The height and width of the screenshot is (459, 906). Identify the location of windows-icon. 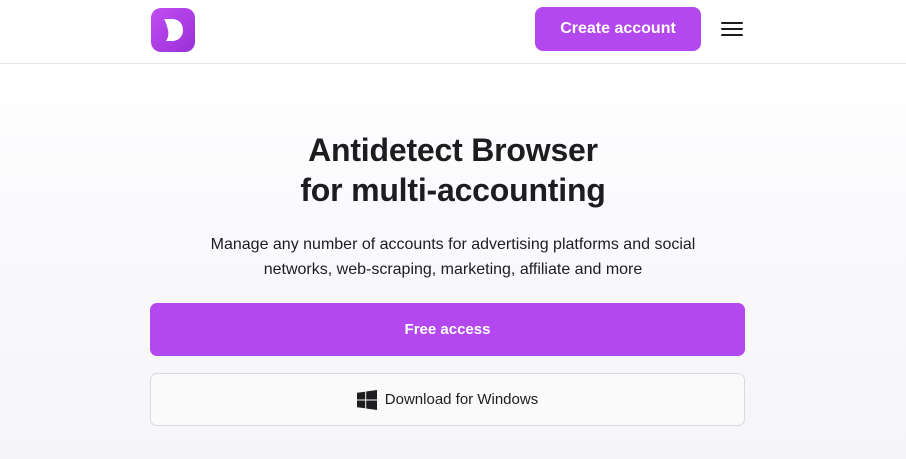
(366, 399).